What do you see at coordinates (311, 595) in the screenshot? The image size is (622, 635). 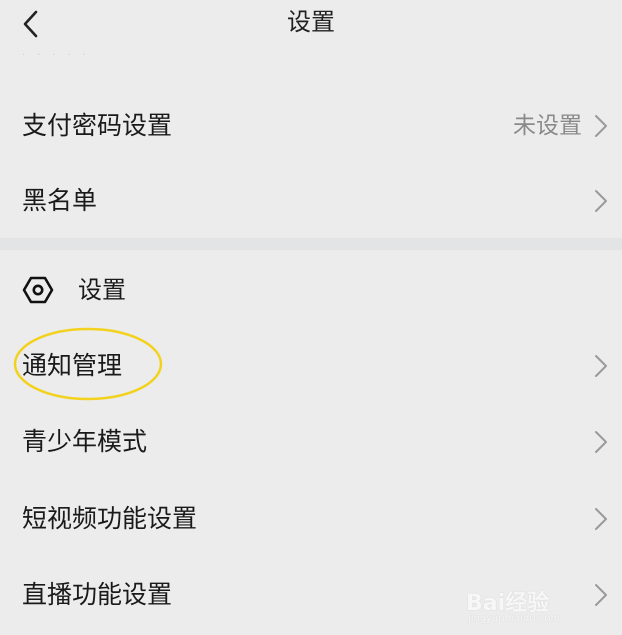 I see `row-live-stream-settings: 直播功能设置` at bounding box center [311, 595].